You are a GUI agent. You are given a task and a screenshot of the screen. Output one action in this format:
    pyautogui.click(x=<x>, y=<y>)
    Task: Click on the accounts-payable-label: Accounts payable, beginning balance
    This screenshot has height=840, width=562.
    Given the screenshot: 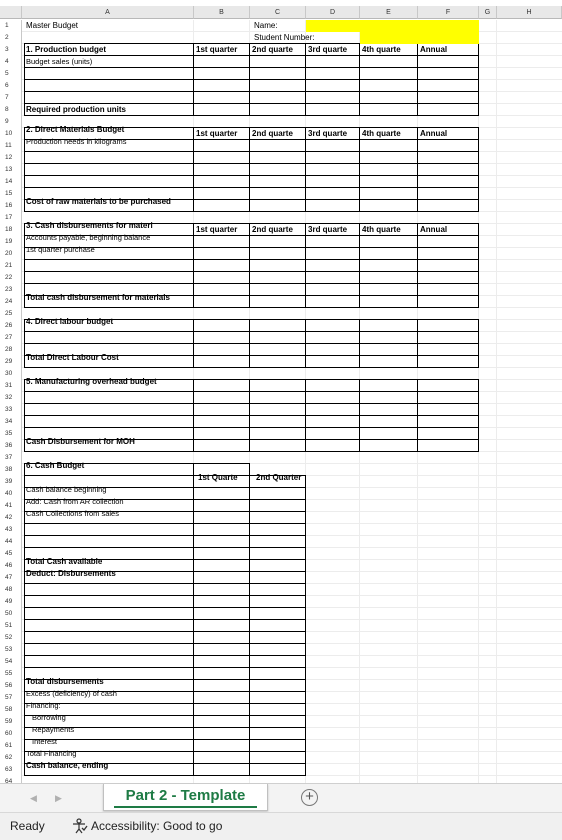 What is the action you would take?
    pyautogui.click(x=109, y=238)
    